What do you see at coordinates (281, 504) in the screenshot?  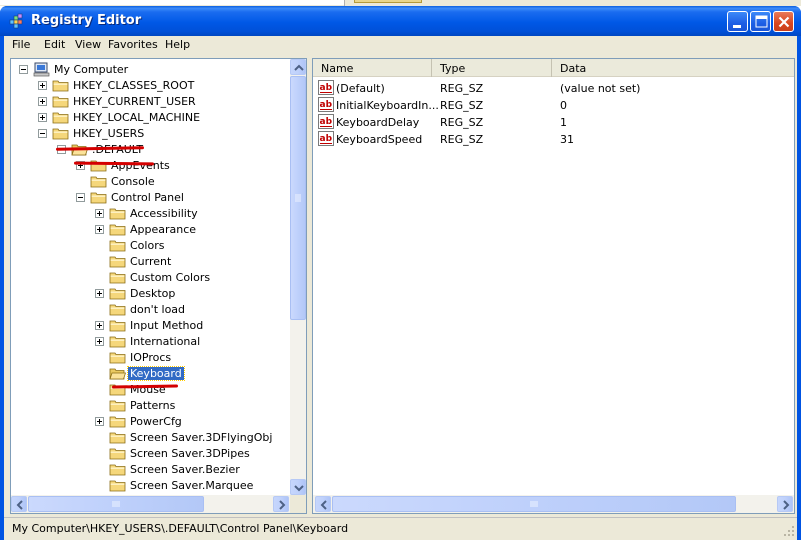 I see `tree-scroll-right-button` at bounding box center [281, 504].